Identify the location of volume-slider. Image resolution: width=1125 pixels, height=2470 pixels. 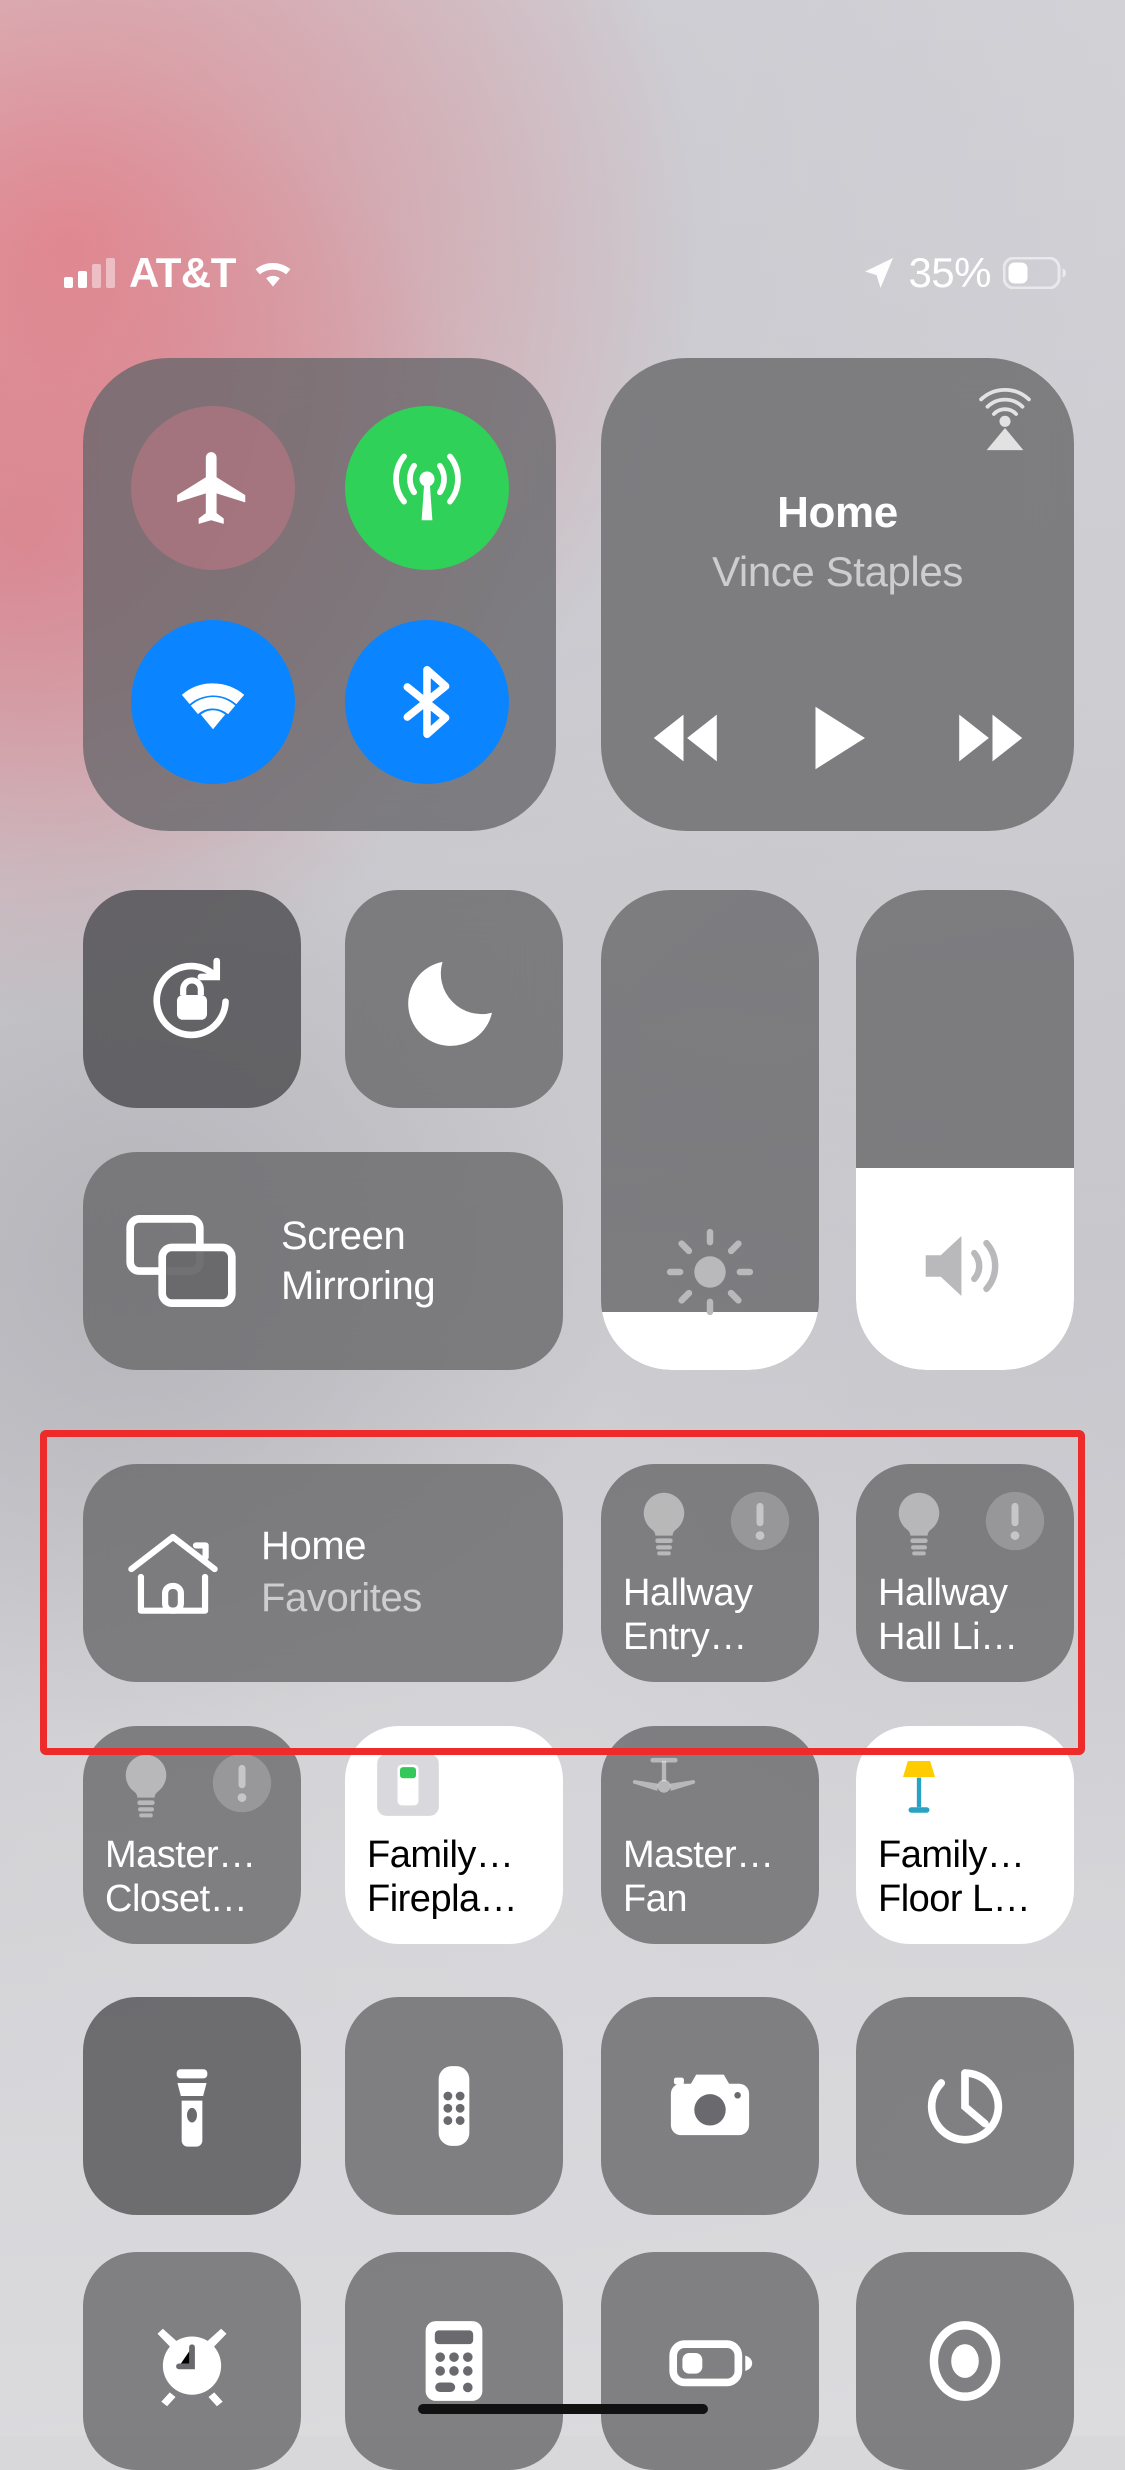
(965, 1130).